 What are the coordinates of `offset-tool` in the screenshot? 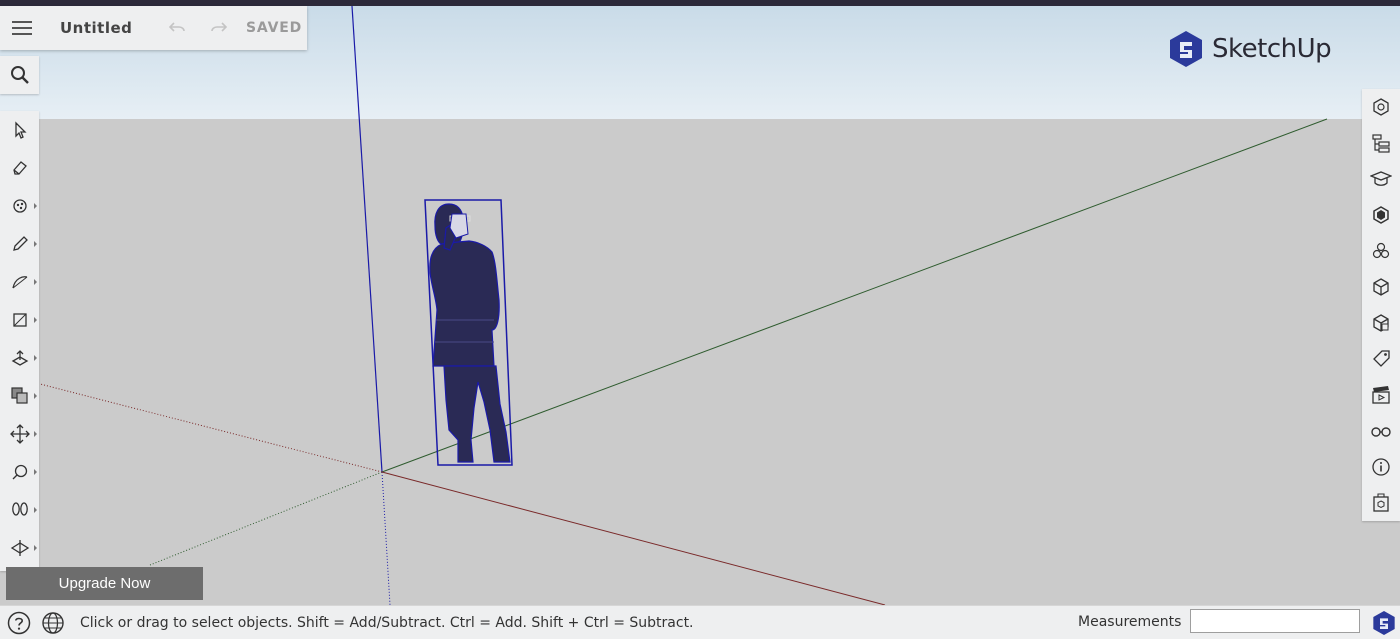 It's located at (19, 396).